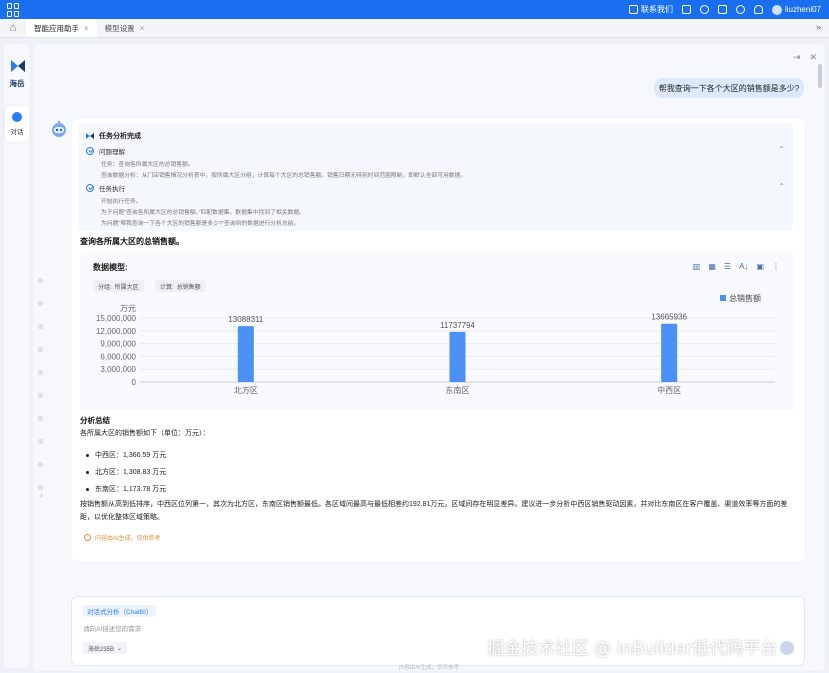 The image size is (829, 673). What do you see at coordinates (723, 298) in the screenshot?
I see `legend-swatch` at bounding box center [723, 298].